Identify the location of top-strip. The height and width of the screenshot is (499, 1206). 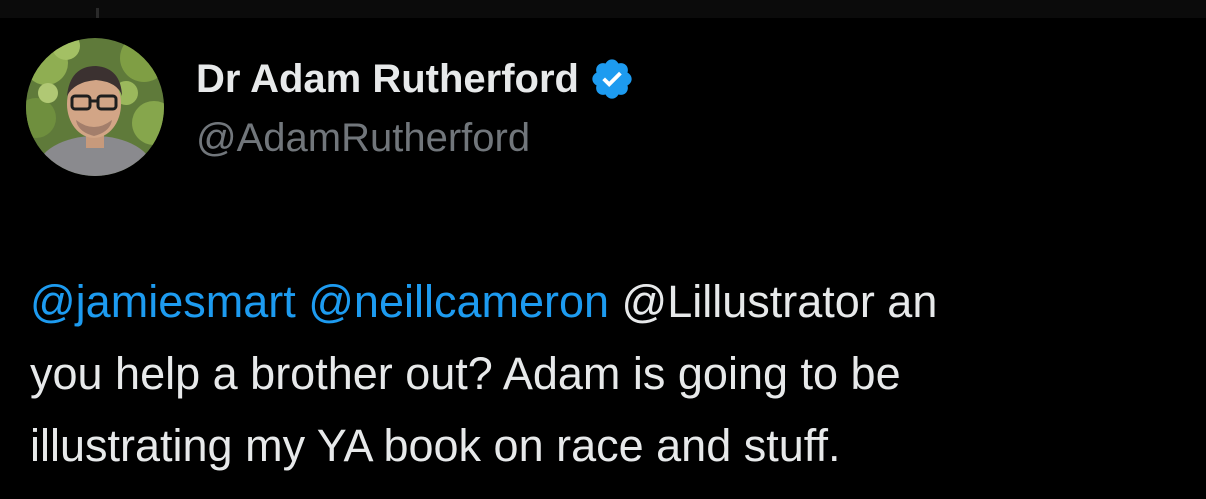
(603, 9).